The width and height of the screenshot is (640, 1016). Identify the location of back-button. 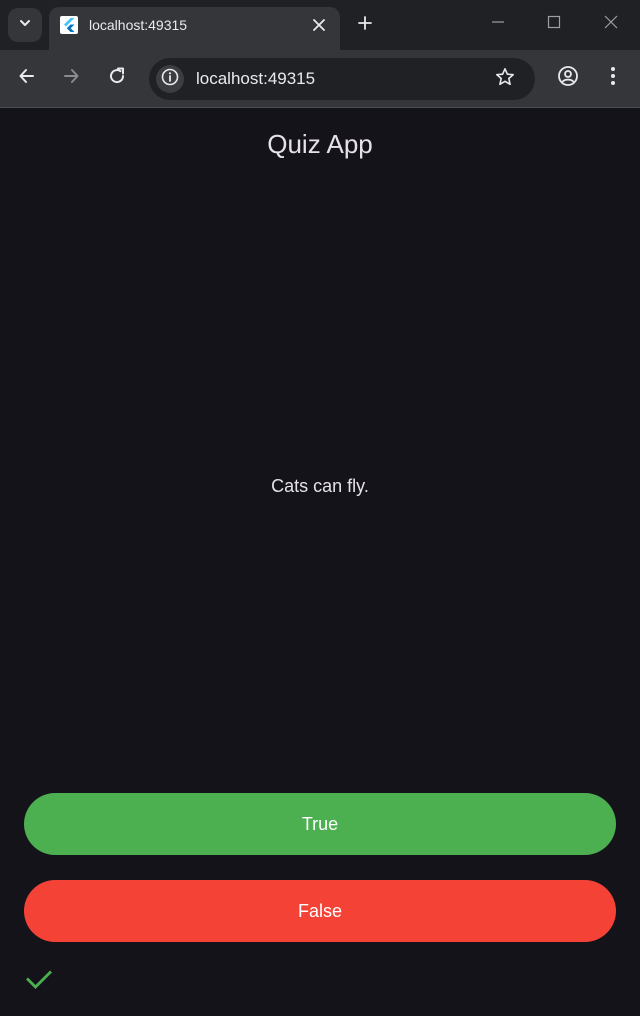
(27, 78).